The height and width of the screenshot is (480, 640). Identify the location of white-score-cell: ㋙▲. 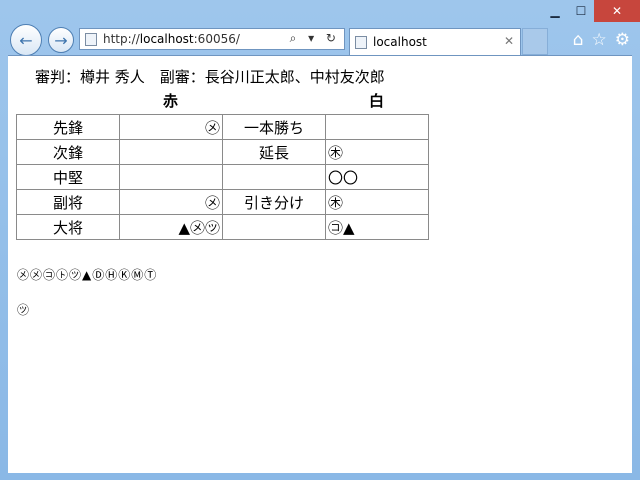
(377, 227).